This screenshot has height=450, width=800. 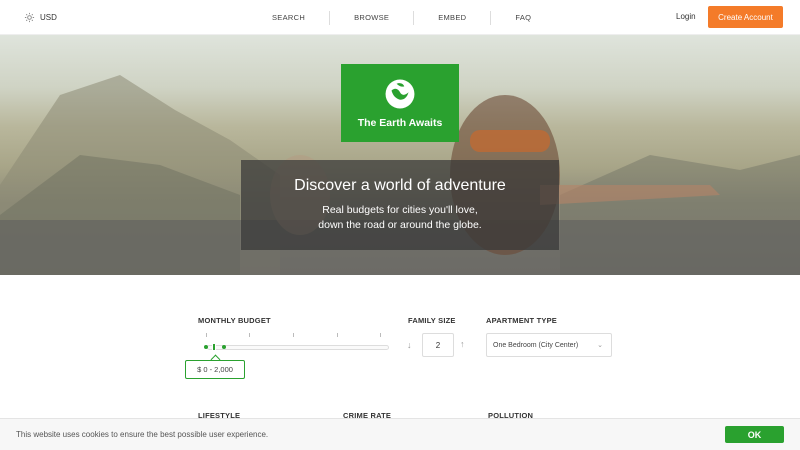 I want to click on login-link: Login, so click(x=686, y=16).